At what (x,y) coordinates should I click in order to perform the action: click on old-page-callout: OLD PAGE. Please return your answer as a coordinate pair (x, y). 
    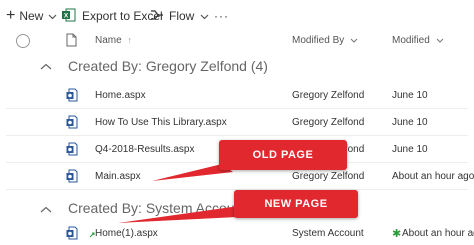
    Looking at the image, I should click on (283, 155).